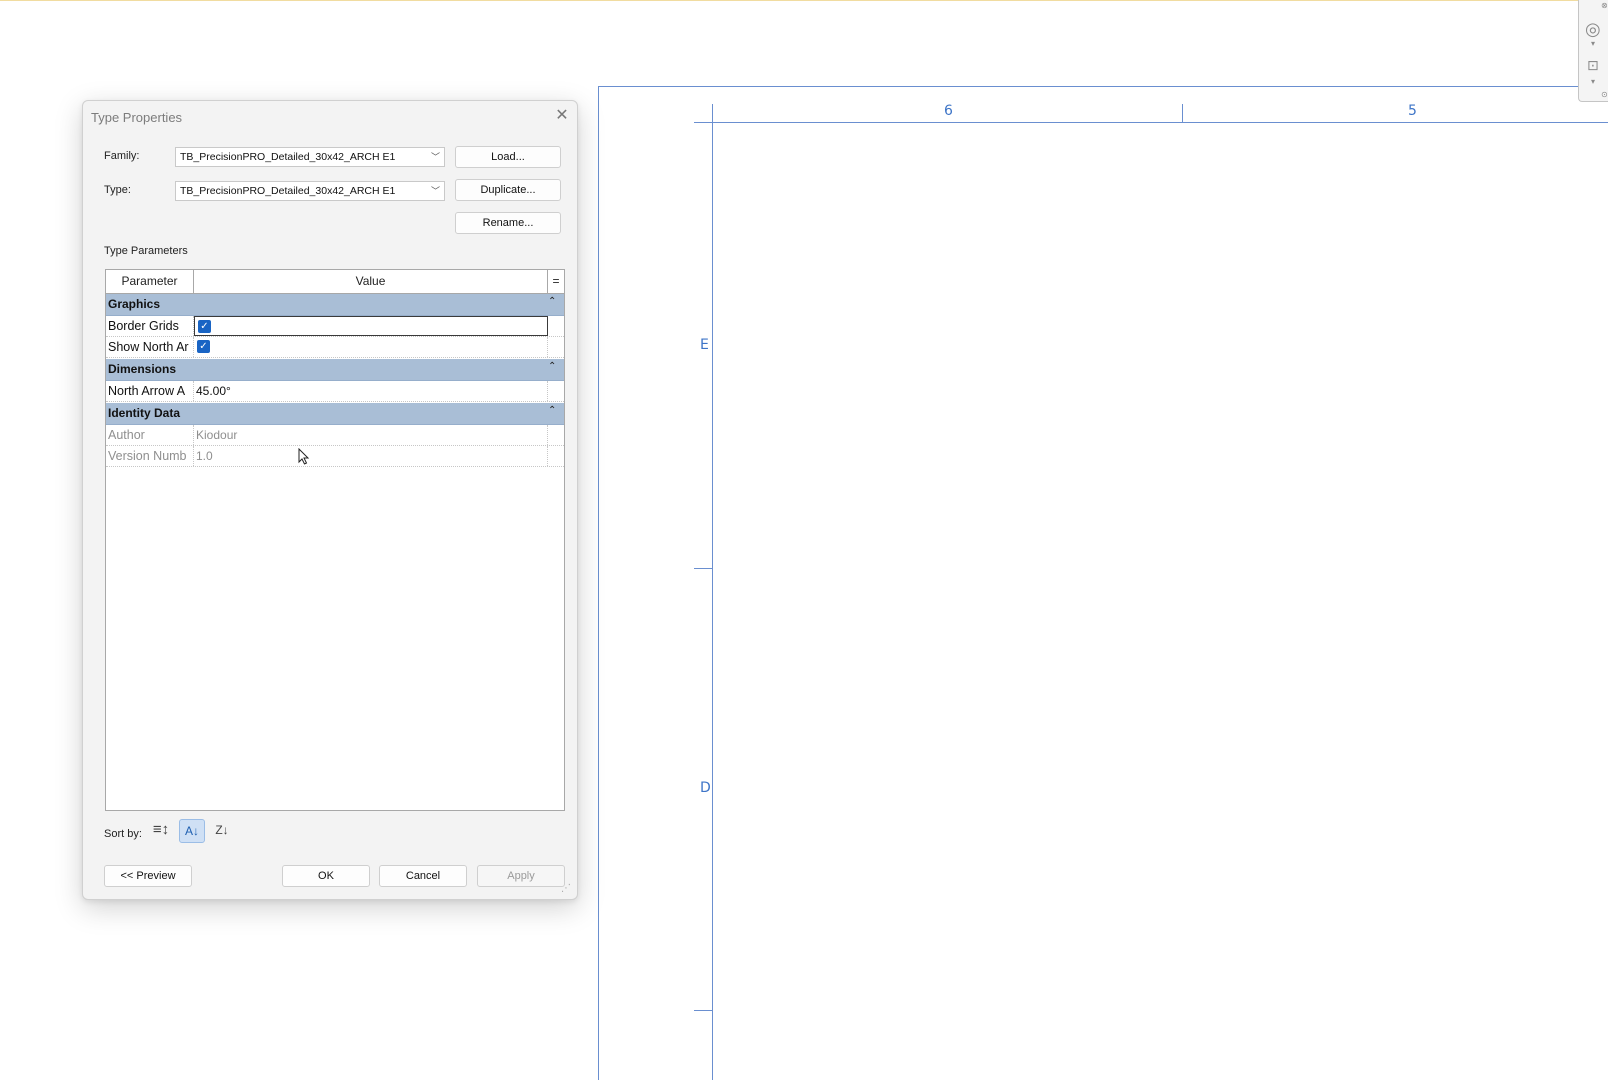 This screenshot has height=1080, width=1608. I want to click on table-row: North Arrow A 45.00°, so click(335, 391).